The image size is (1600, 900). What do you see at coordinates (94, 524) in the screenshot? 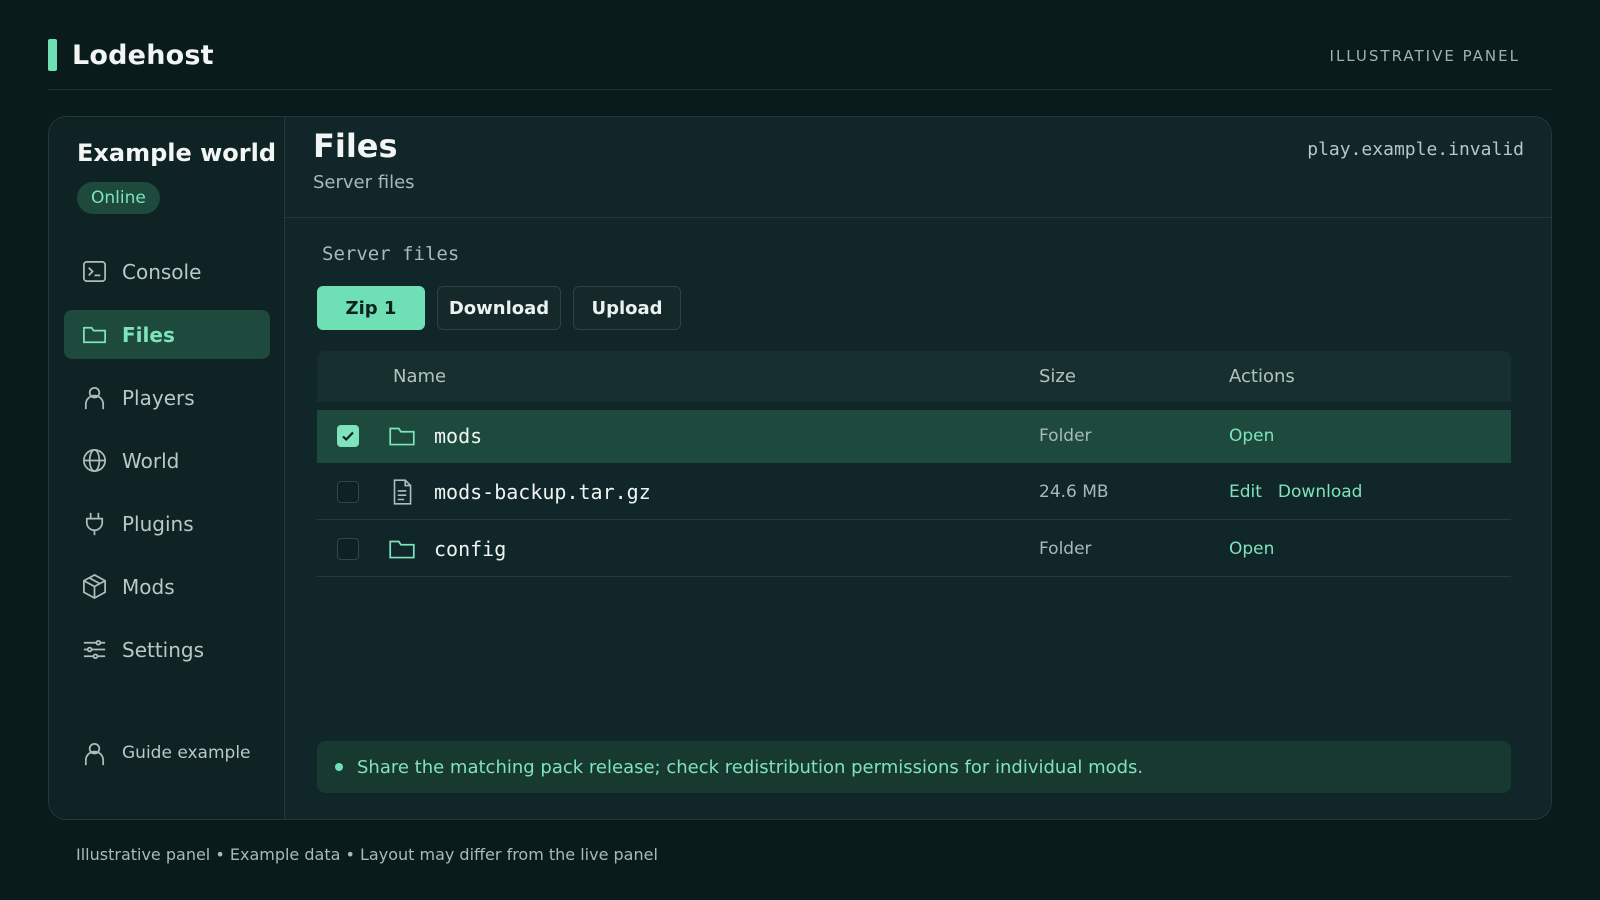
I see `plug-icon` at bounding box center [94, 524].